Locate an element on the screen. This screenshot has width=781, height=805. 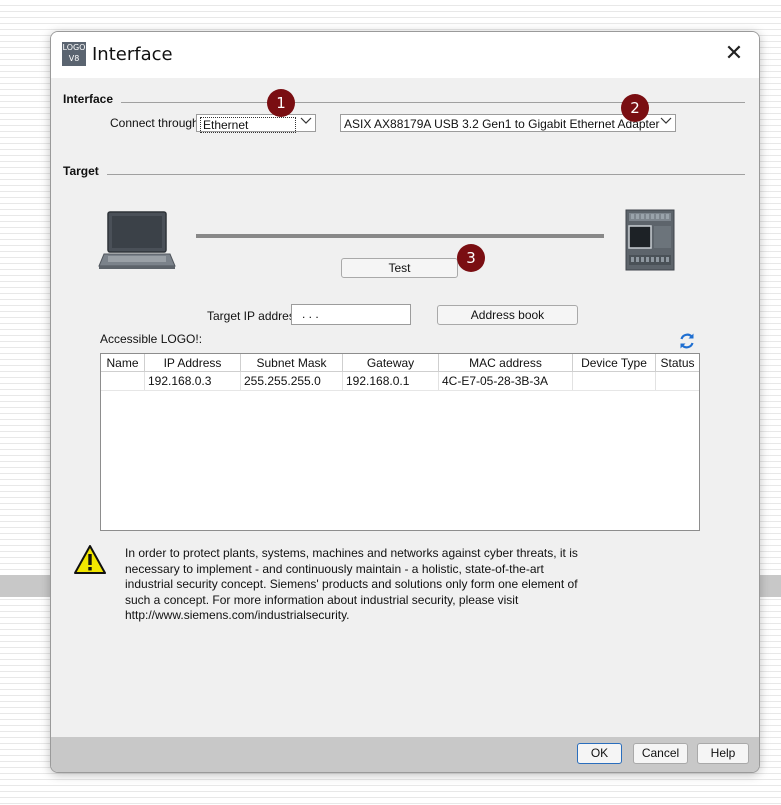
close-icon: ✕ is located at coordinates (734, 53).